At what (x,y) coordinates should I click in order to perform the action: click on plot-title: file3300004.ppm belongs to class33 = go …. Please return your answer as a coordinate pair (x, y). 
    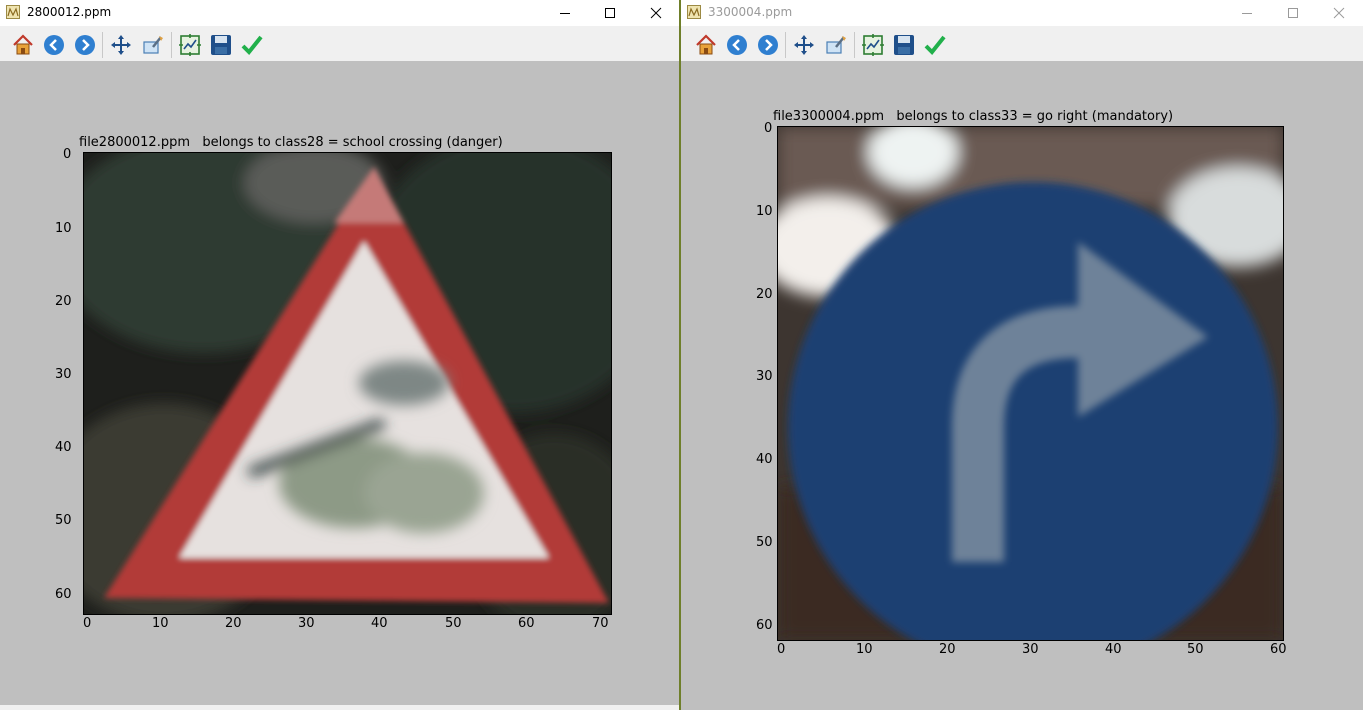
    Looking at the image, I should click on (973, 116).